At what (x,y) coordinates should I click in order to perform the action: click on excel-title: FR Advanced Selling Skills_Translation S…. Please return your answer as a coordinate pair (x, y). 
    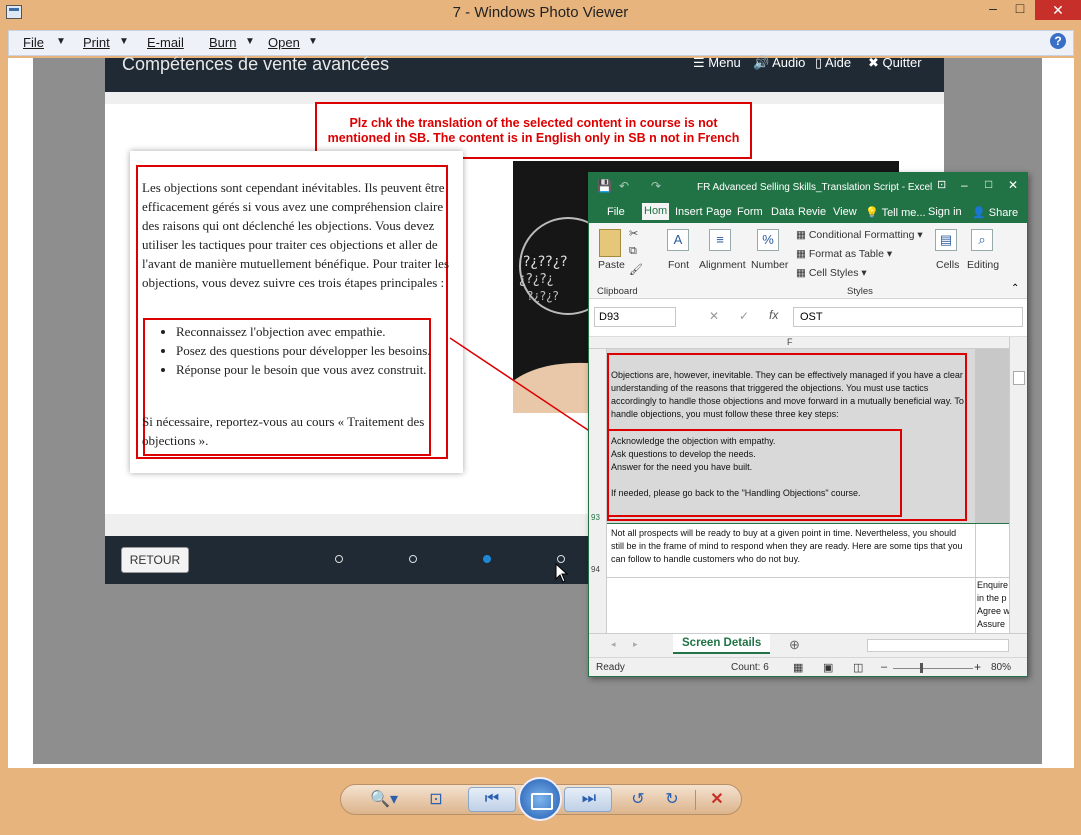
    Looking at the image, I should click on (815, 187).